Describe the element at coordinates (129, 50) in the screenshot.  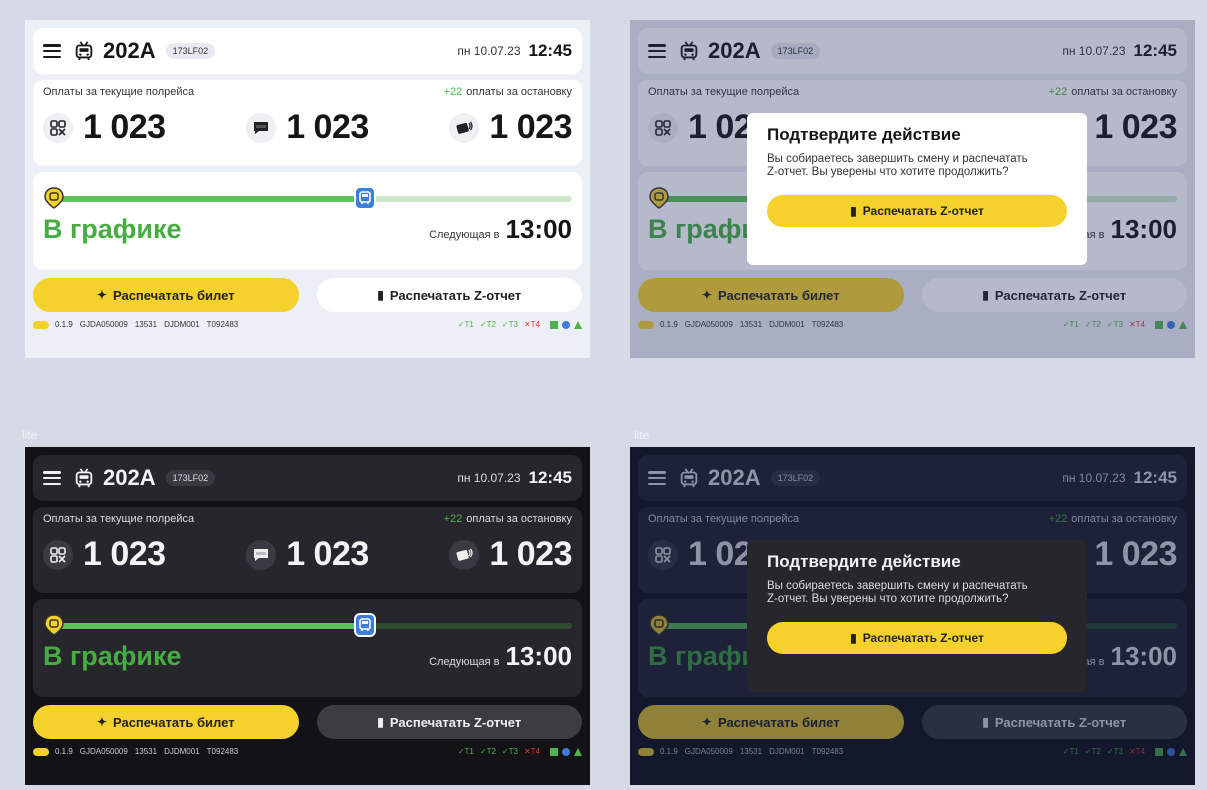
I see `route-number: 202A` at that location.